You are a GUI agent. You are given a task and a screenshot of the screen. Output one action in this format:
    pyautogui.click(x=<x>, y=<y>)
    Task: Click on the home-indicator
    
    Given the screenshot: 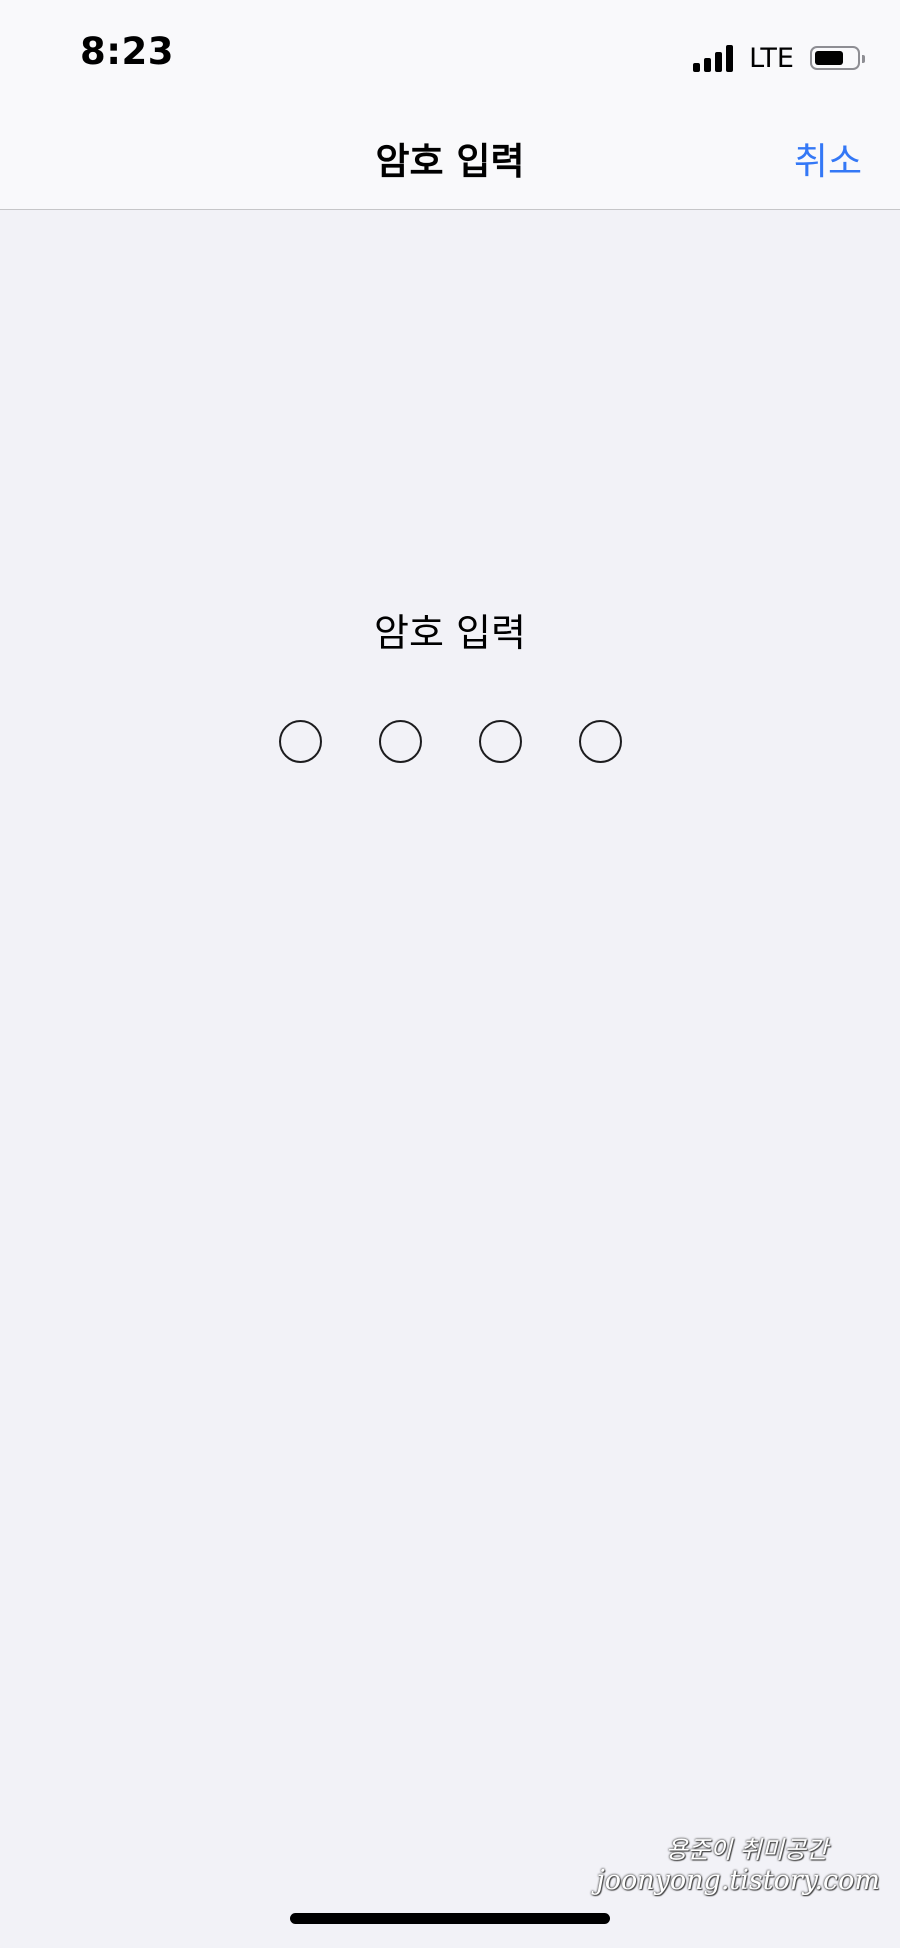 What is the action you would take?
    pyautogui.click(x=450, y=1918)
    